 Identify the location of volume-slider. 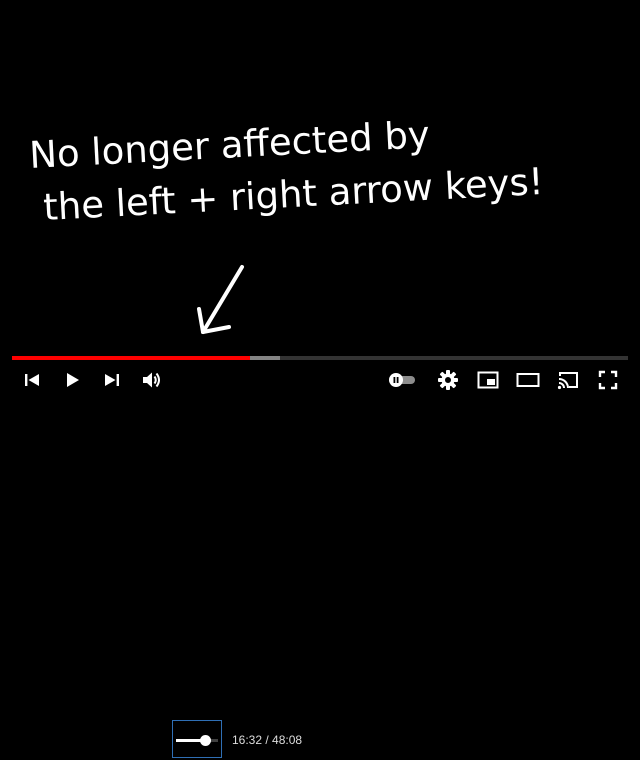
(197, 739).